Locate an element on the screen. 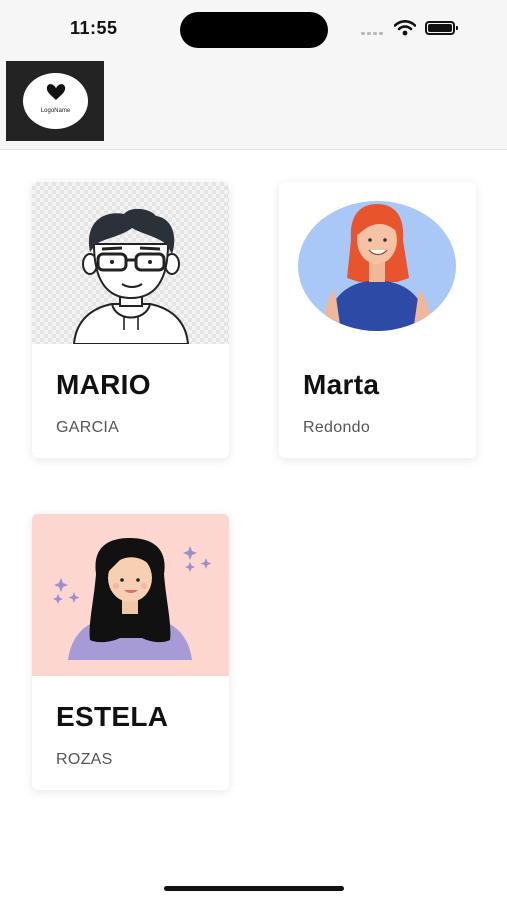 The height and width of the screenshot is (900, 507). profile-name: MARIO is located at coordinates (103, 384).